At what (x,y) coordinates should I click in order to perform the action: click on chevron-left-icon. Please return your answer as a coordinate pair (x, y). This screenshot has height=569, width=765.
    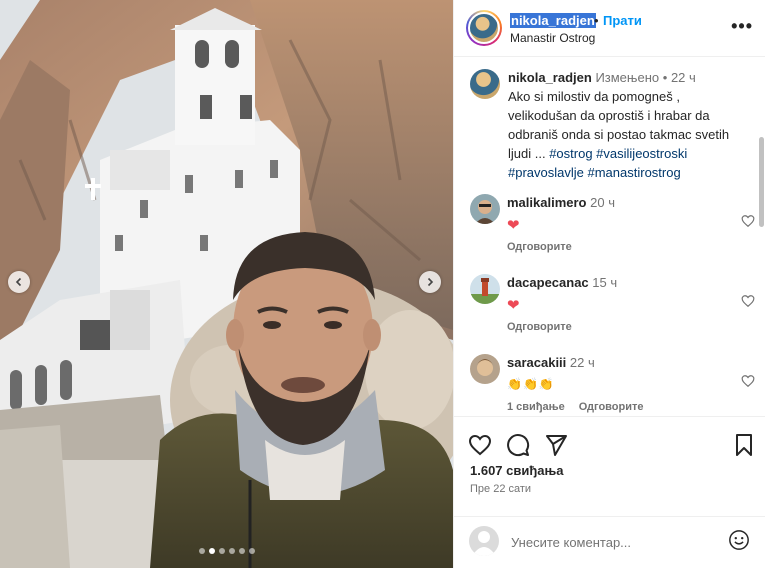
    Looking at the image, I should click on (18, 282).